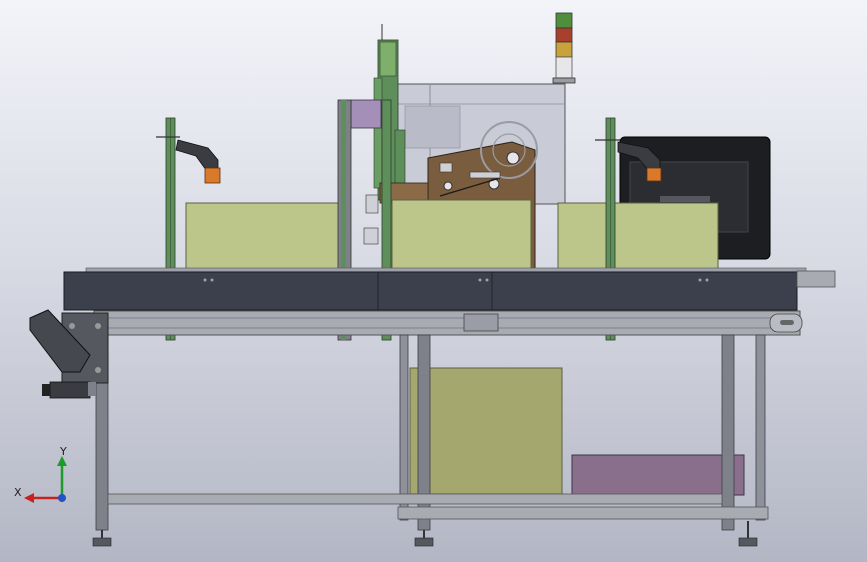  Describe the element at coordinates (449, 289) in the screenshot. I see `conveyor-belt` at that location.